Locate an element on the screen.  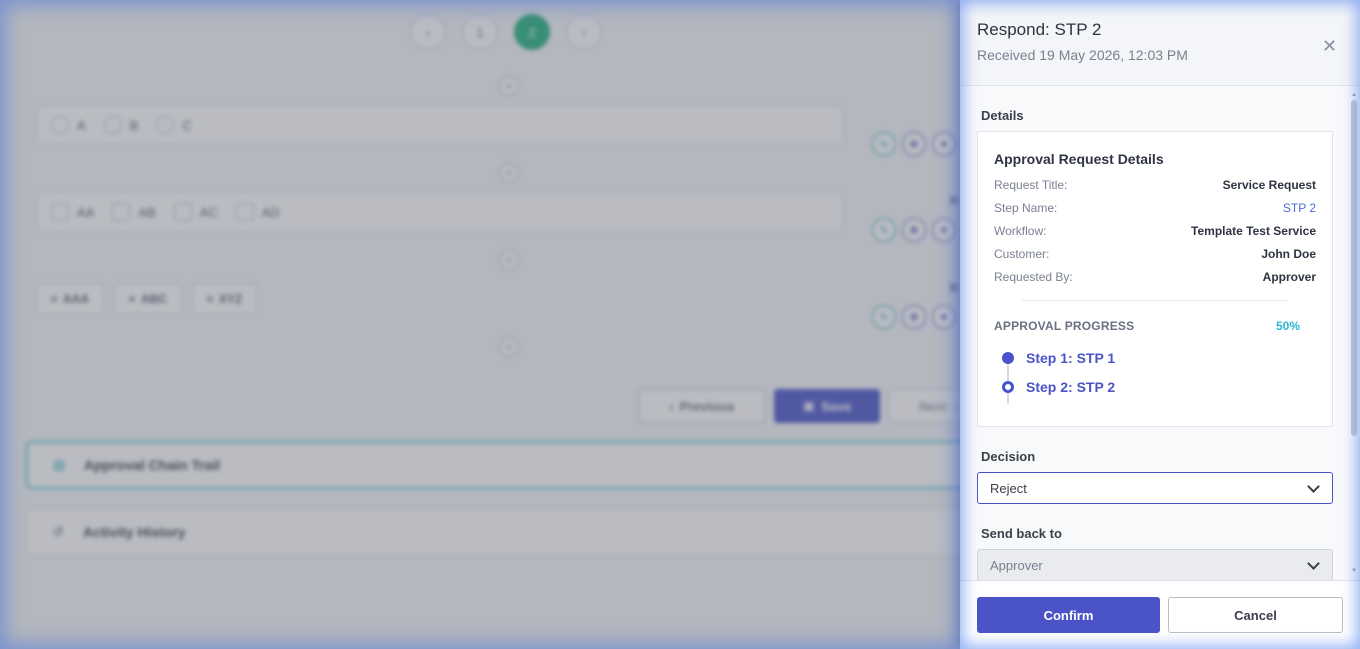
detail-row: Workflow: Template Test Service is located at coordinates (1155, 231).